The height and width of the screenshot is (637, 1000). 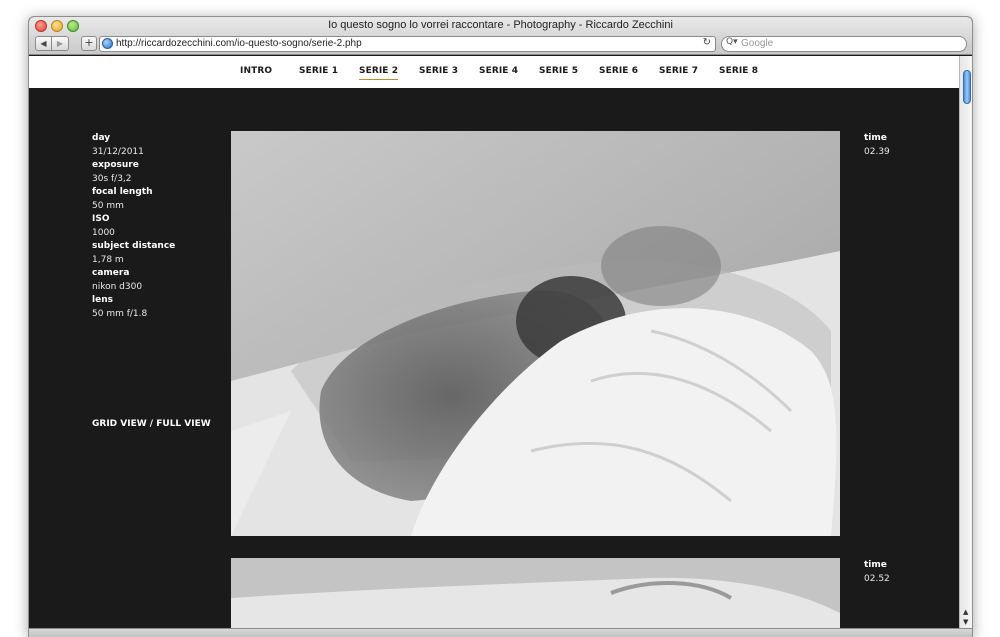 What do you see at coordinates (107, 43) in the screenshot?
I see `globe-icon` at bounding box center [107, 43].